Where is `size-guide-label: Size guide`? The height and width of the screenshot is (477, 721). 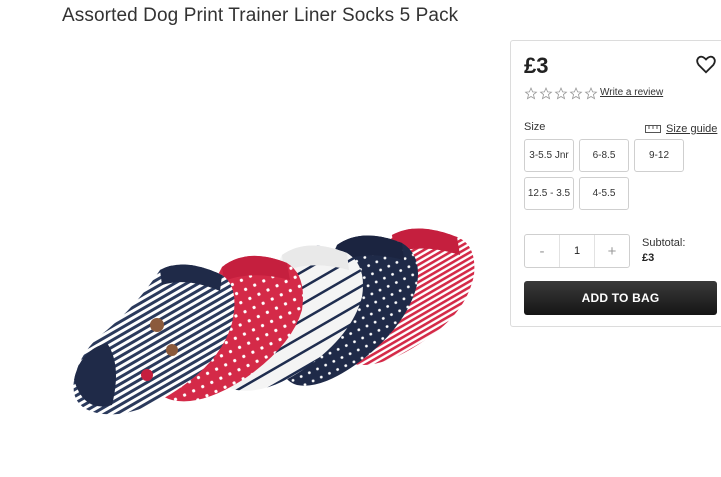
size-guide-label: Size guide is located at coordinates (692, 129).